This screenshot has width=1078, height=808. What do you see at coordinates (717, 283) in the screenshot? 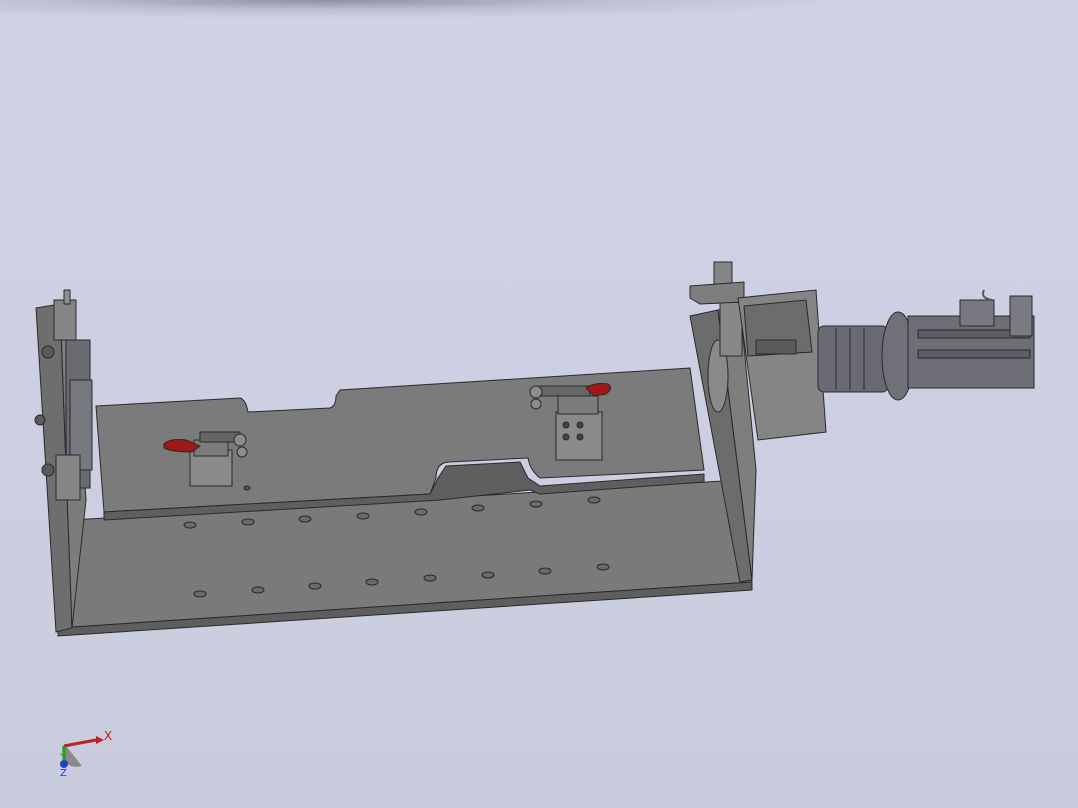
I see `mounting-bracket` at bounding box center [717, 283].